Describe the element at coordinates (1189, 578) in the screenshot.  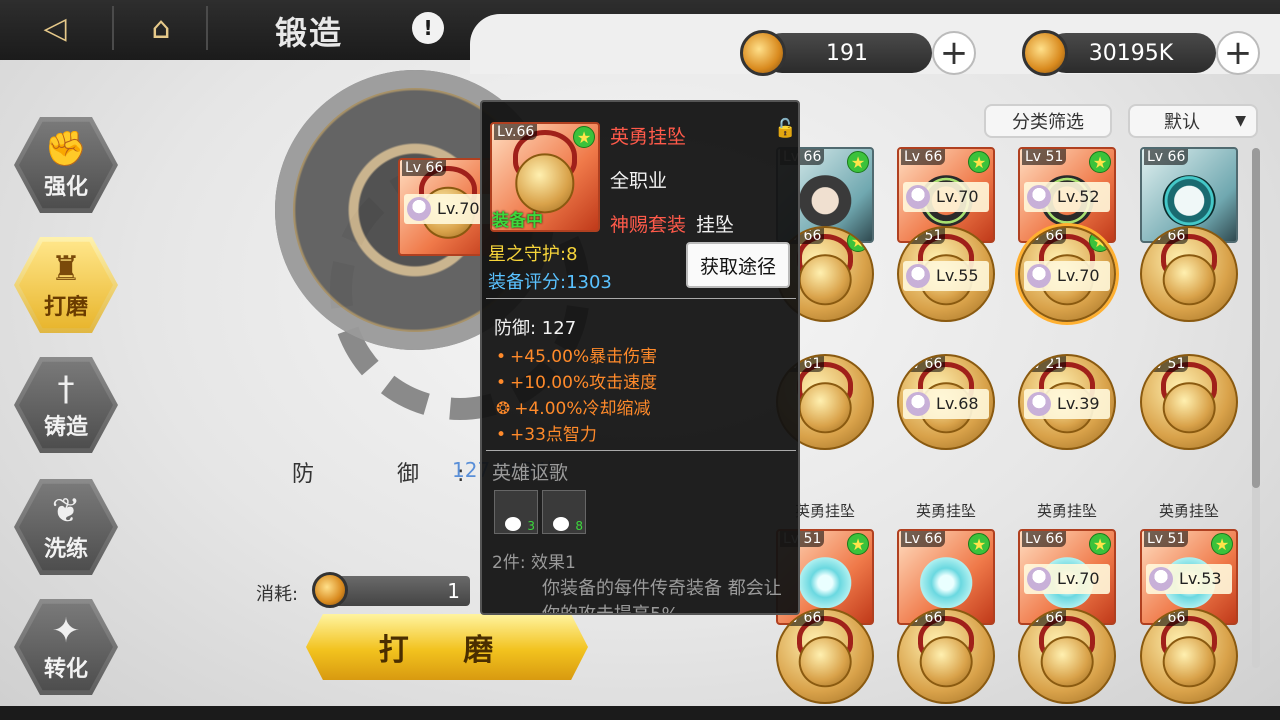
I see `owner-tag: Lv.53` at that location.